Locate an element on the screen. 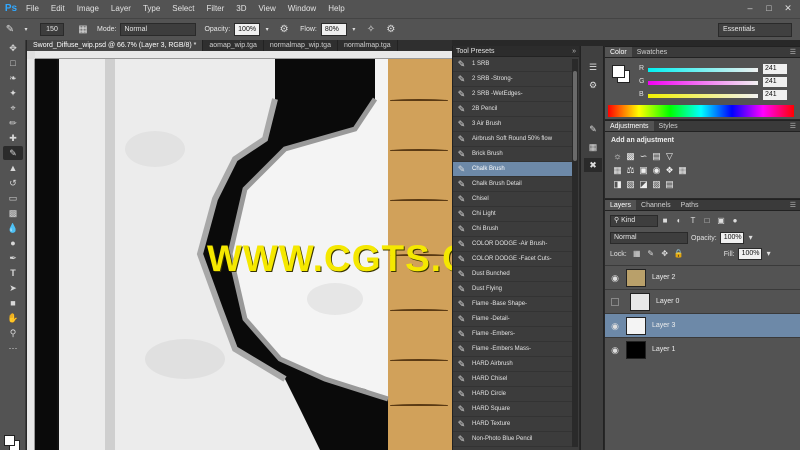  tool-preset-item: ✎ HARD Airbrush is located at coordinates (512, 364).